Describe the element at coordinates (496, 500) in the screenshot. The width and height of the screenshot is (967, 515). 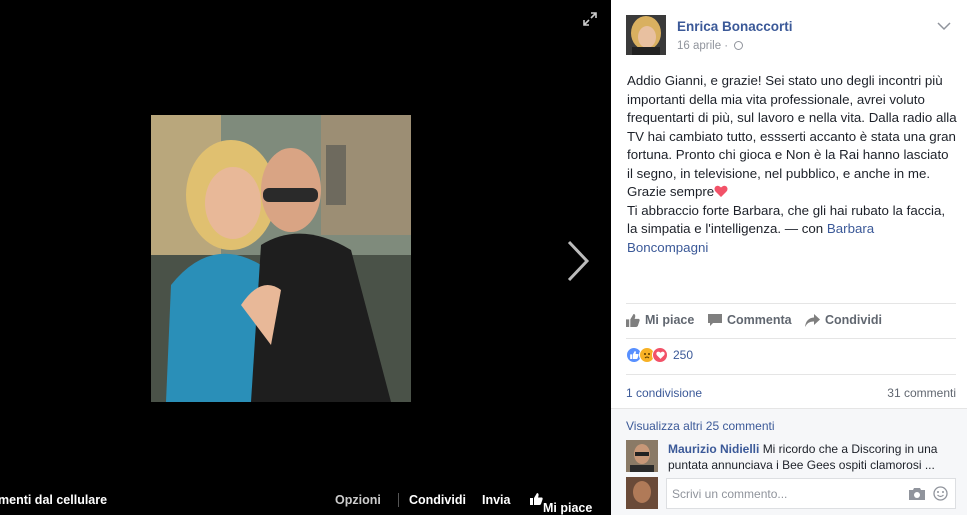
I see `send-button: Invia` at that location.